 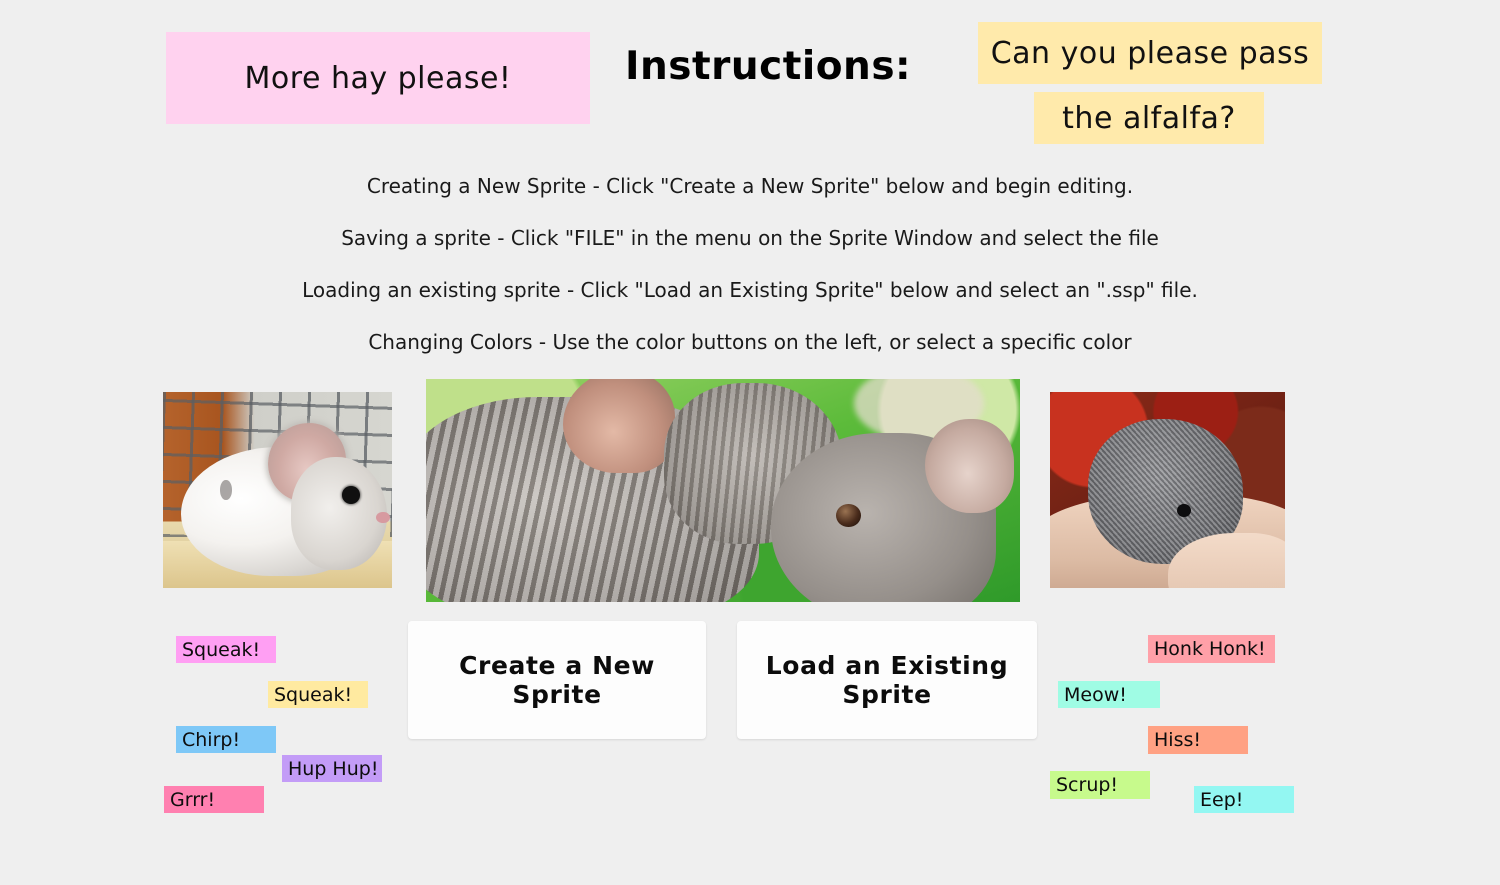 I want to click on sound-chip-hup-hup: Hup Hup!, so click(x=332, y=768).